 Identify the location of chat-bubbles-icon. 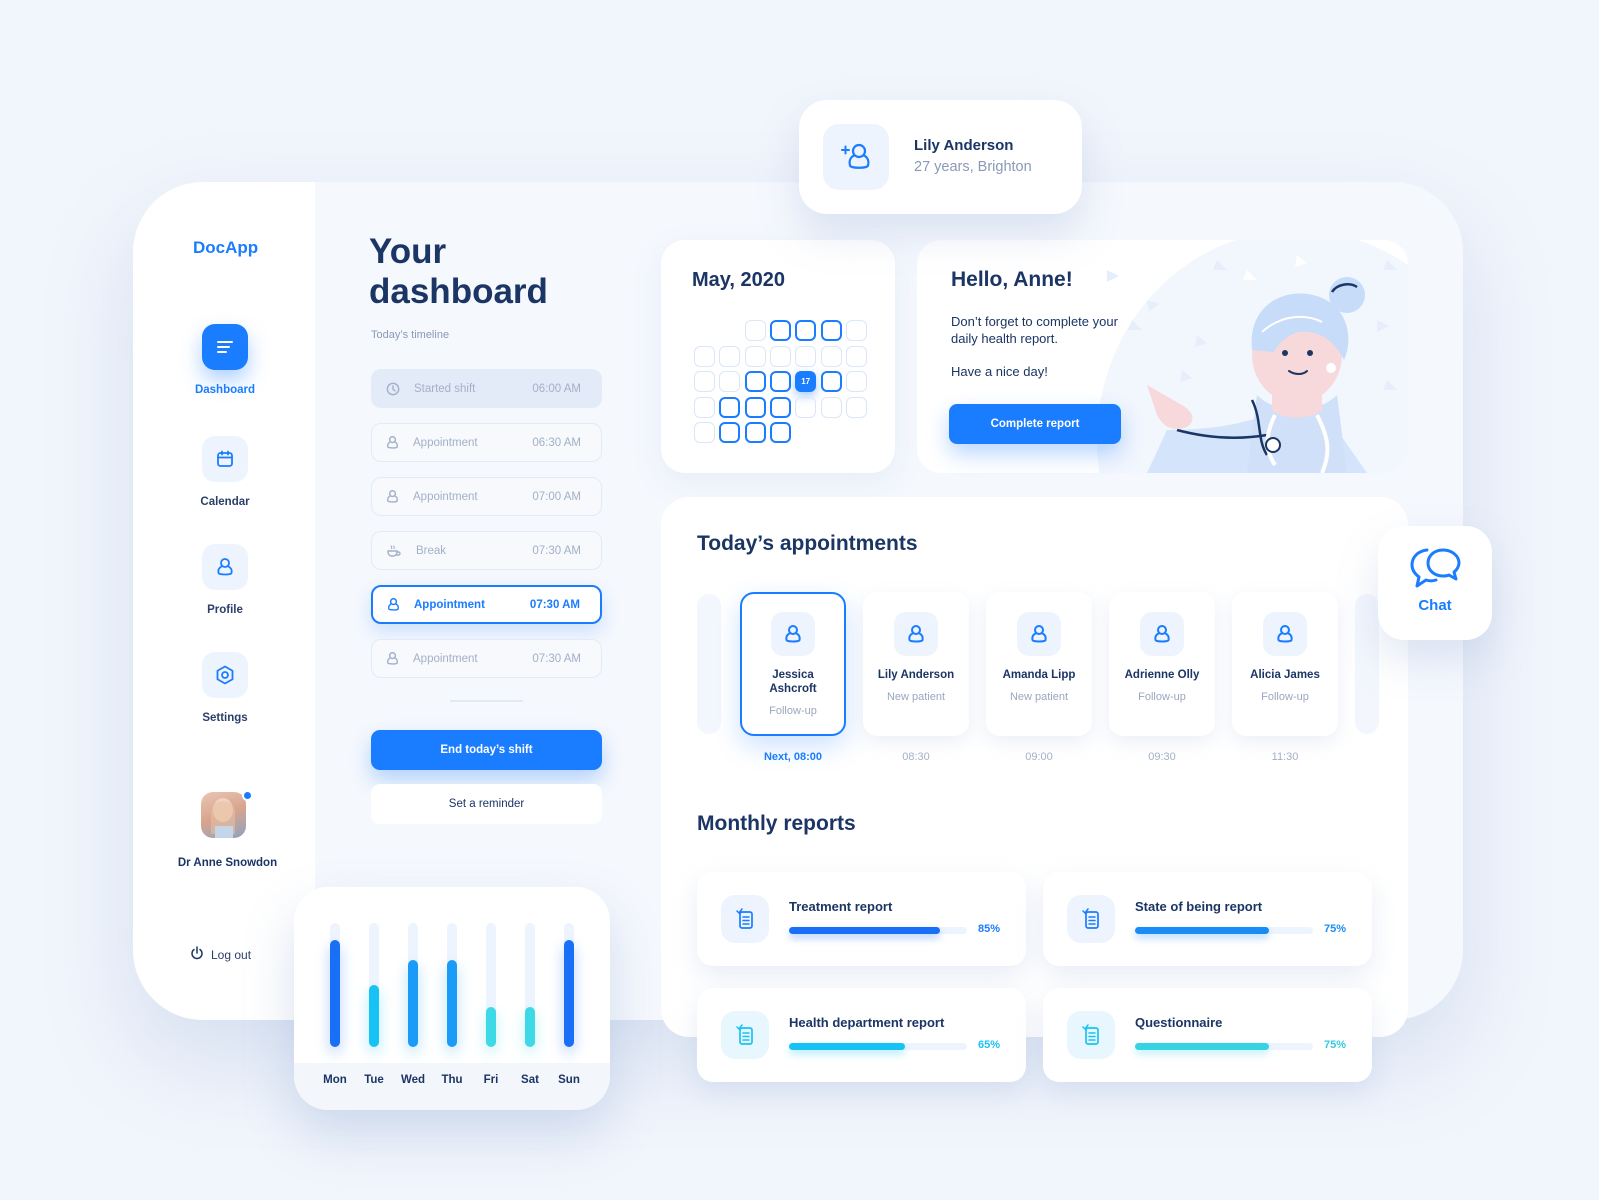
(1435, 570).